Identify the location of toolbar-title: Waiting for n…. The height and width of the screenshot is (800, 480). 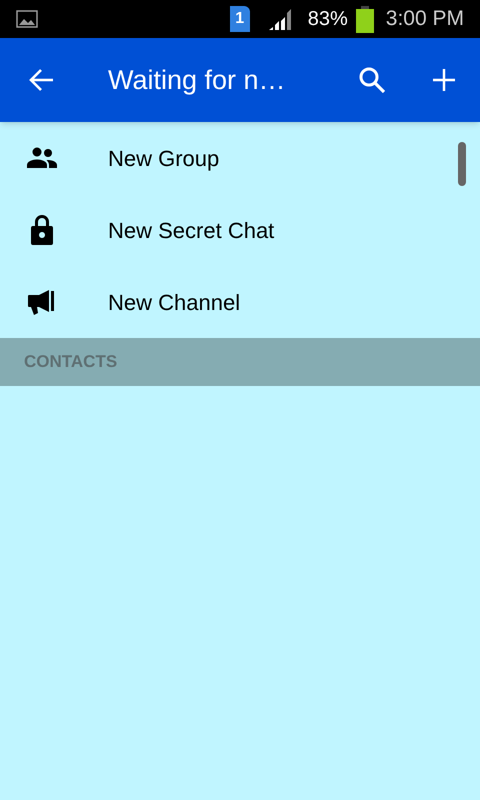
(197, 80).